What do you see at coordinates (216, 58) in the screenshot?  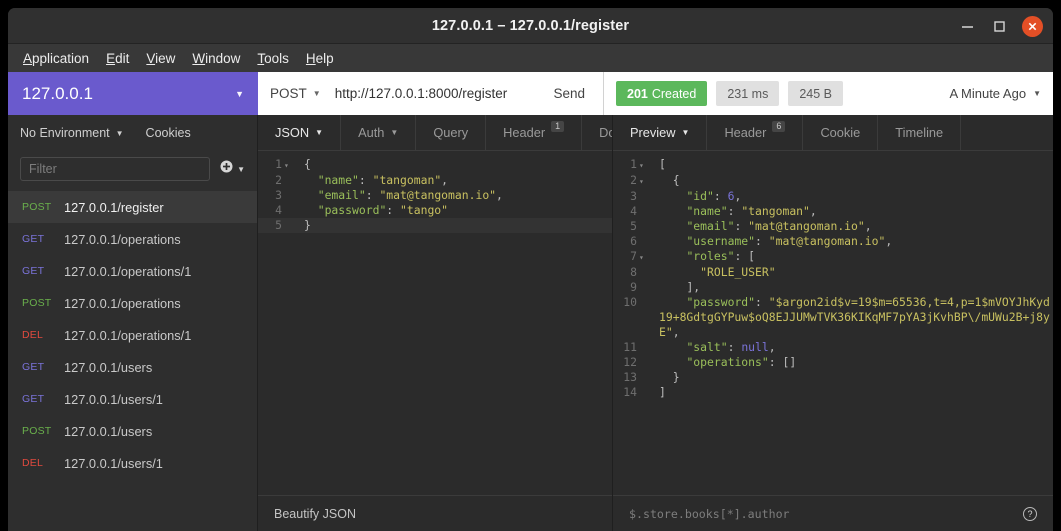 I see `menu-window: Window` at bounding box center [216, 58].